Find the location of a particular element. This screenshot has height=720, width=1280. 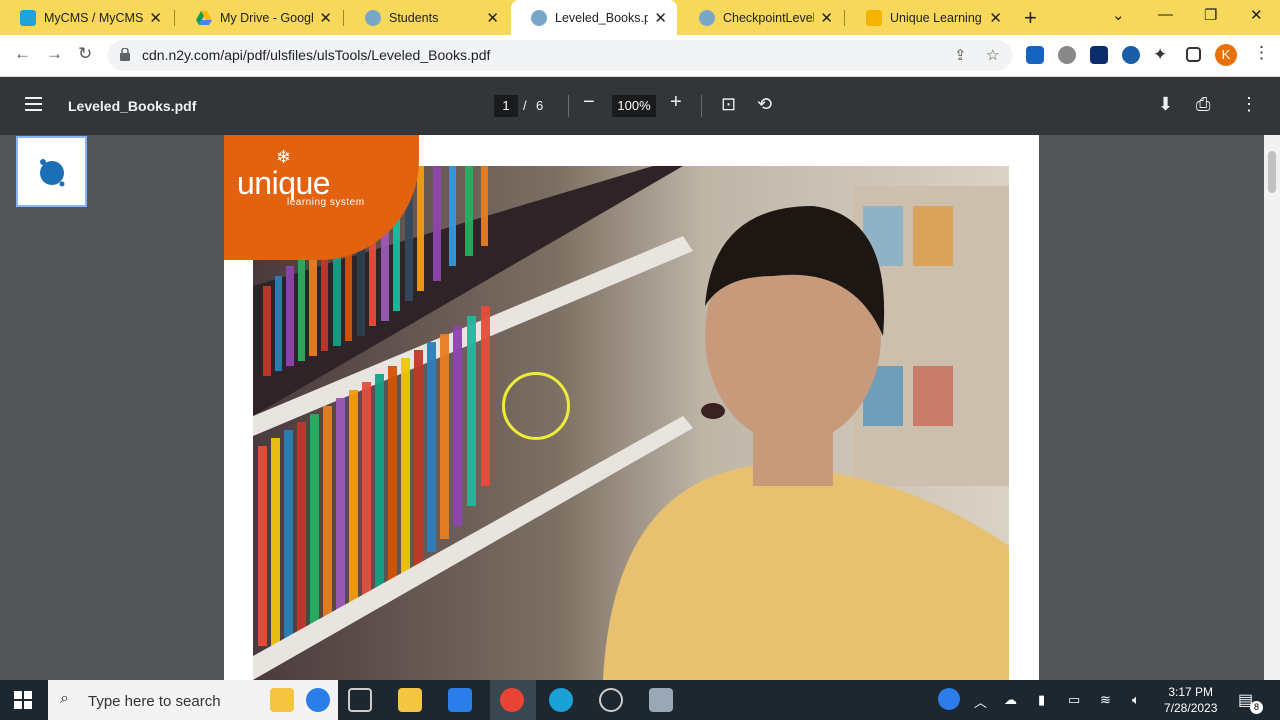

clock-time: 3:17 PM is located at coordinates (1191, 692).